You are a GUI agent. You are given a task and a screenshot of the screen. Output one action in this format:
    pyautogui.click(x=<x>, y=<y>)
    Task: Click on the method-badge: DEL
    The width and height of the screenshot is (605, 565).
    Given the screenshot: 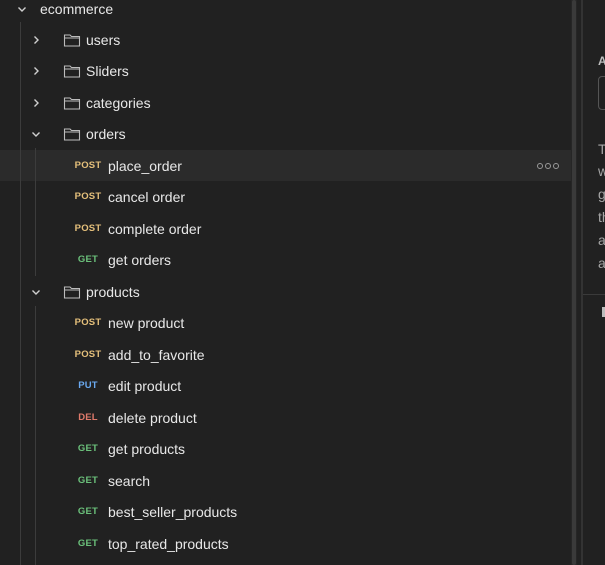 What is the action you would take?
    pyautogui.click(x=88, y=417)
    